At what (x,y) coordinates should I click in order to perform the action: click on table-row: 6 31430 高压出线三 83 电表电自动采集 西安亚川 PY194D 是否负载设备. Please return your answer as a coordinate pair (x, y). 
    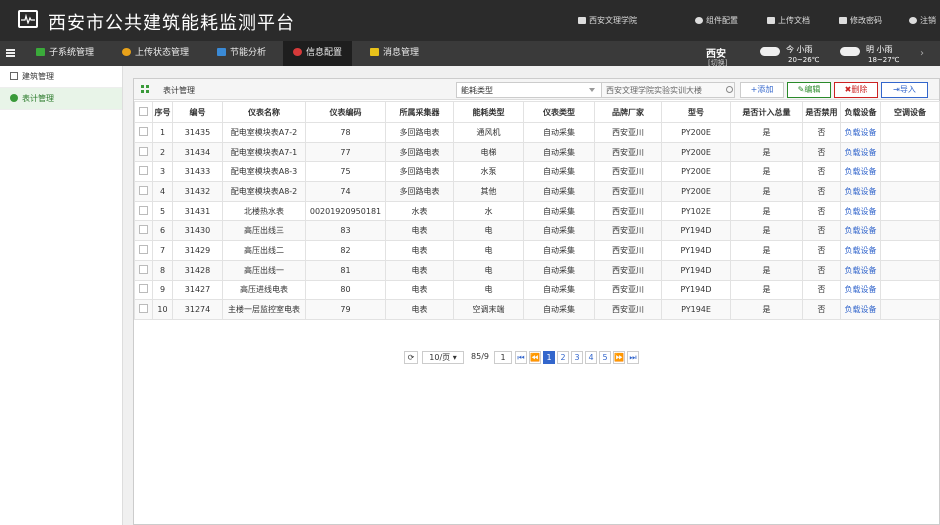
    Looking at the image, I should click on (537, 231).